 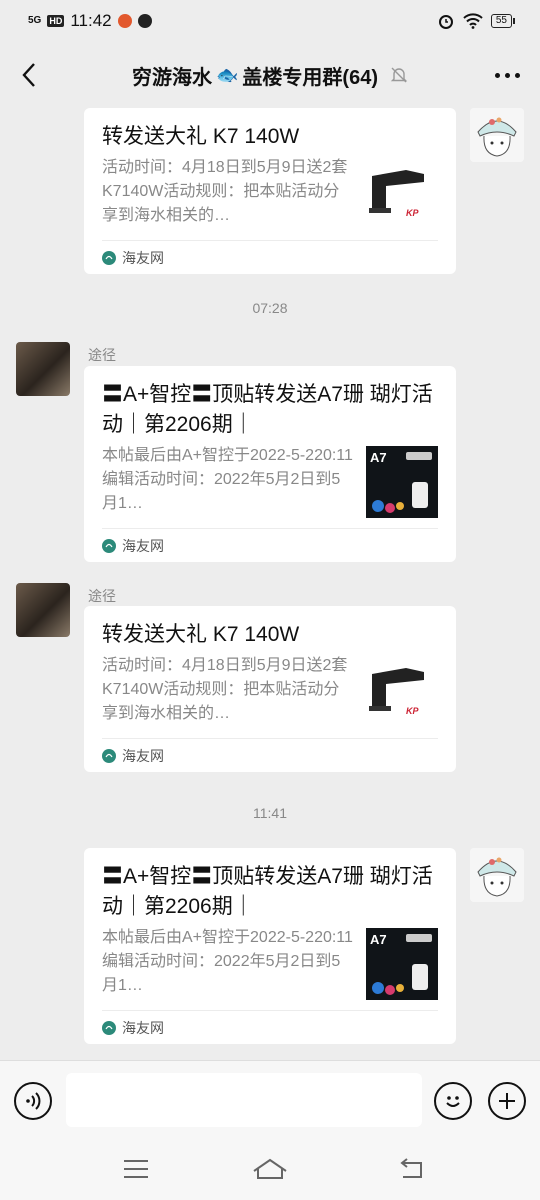 What do you see at coordinates (399, 75) in the screenshot?
I see `mute-bell-icon` at bounding box center [399, 75].